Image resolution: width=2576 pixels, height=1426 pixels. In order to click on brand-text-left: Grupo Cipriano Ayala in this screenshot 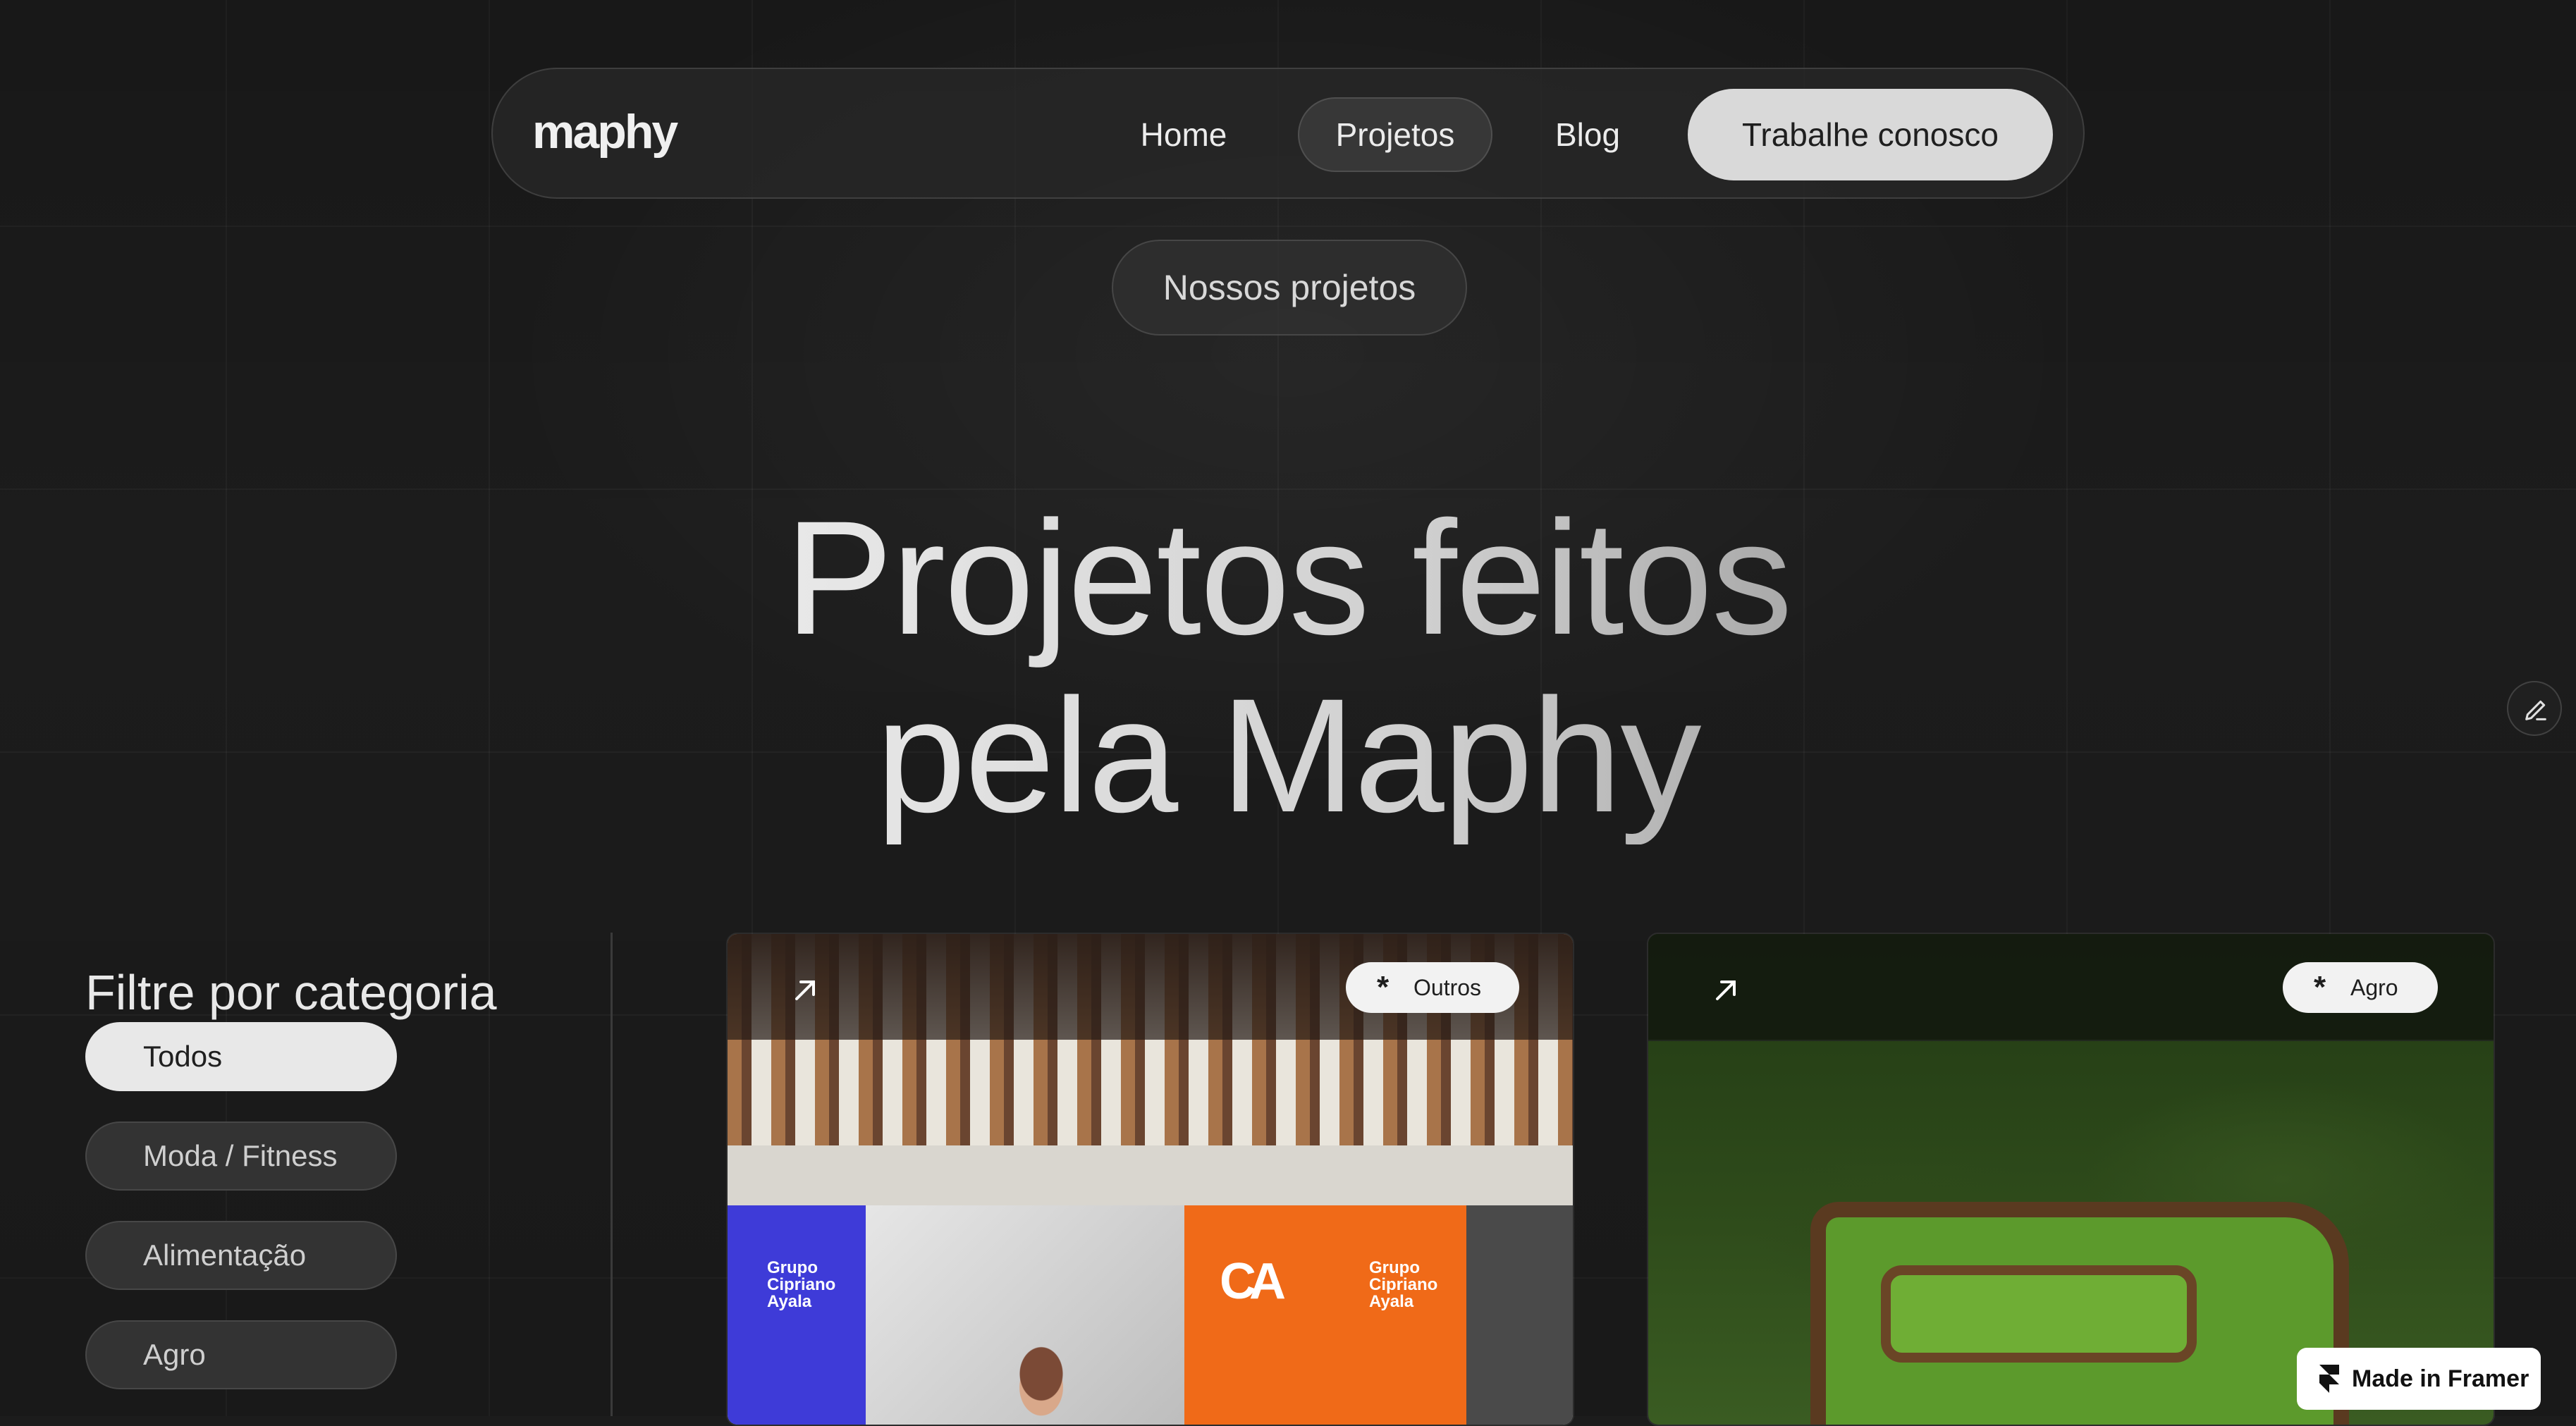, I will do `click(801, 1284)`.